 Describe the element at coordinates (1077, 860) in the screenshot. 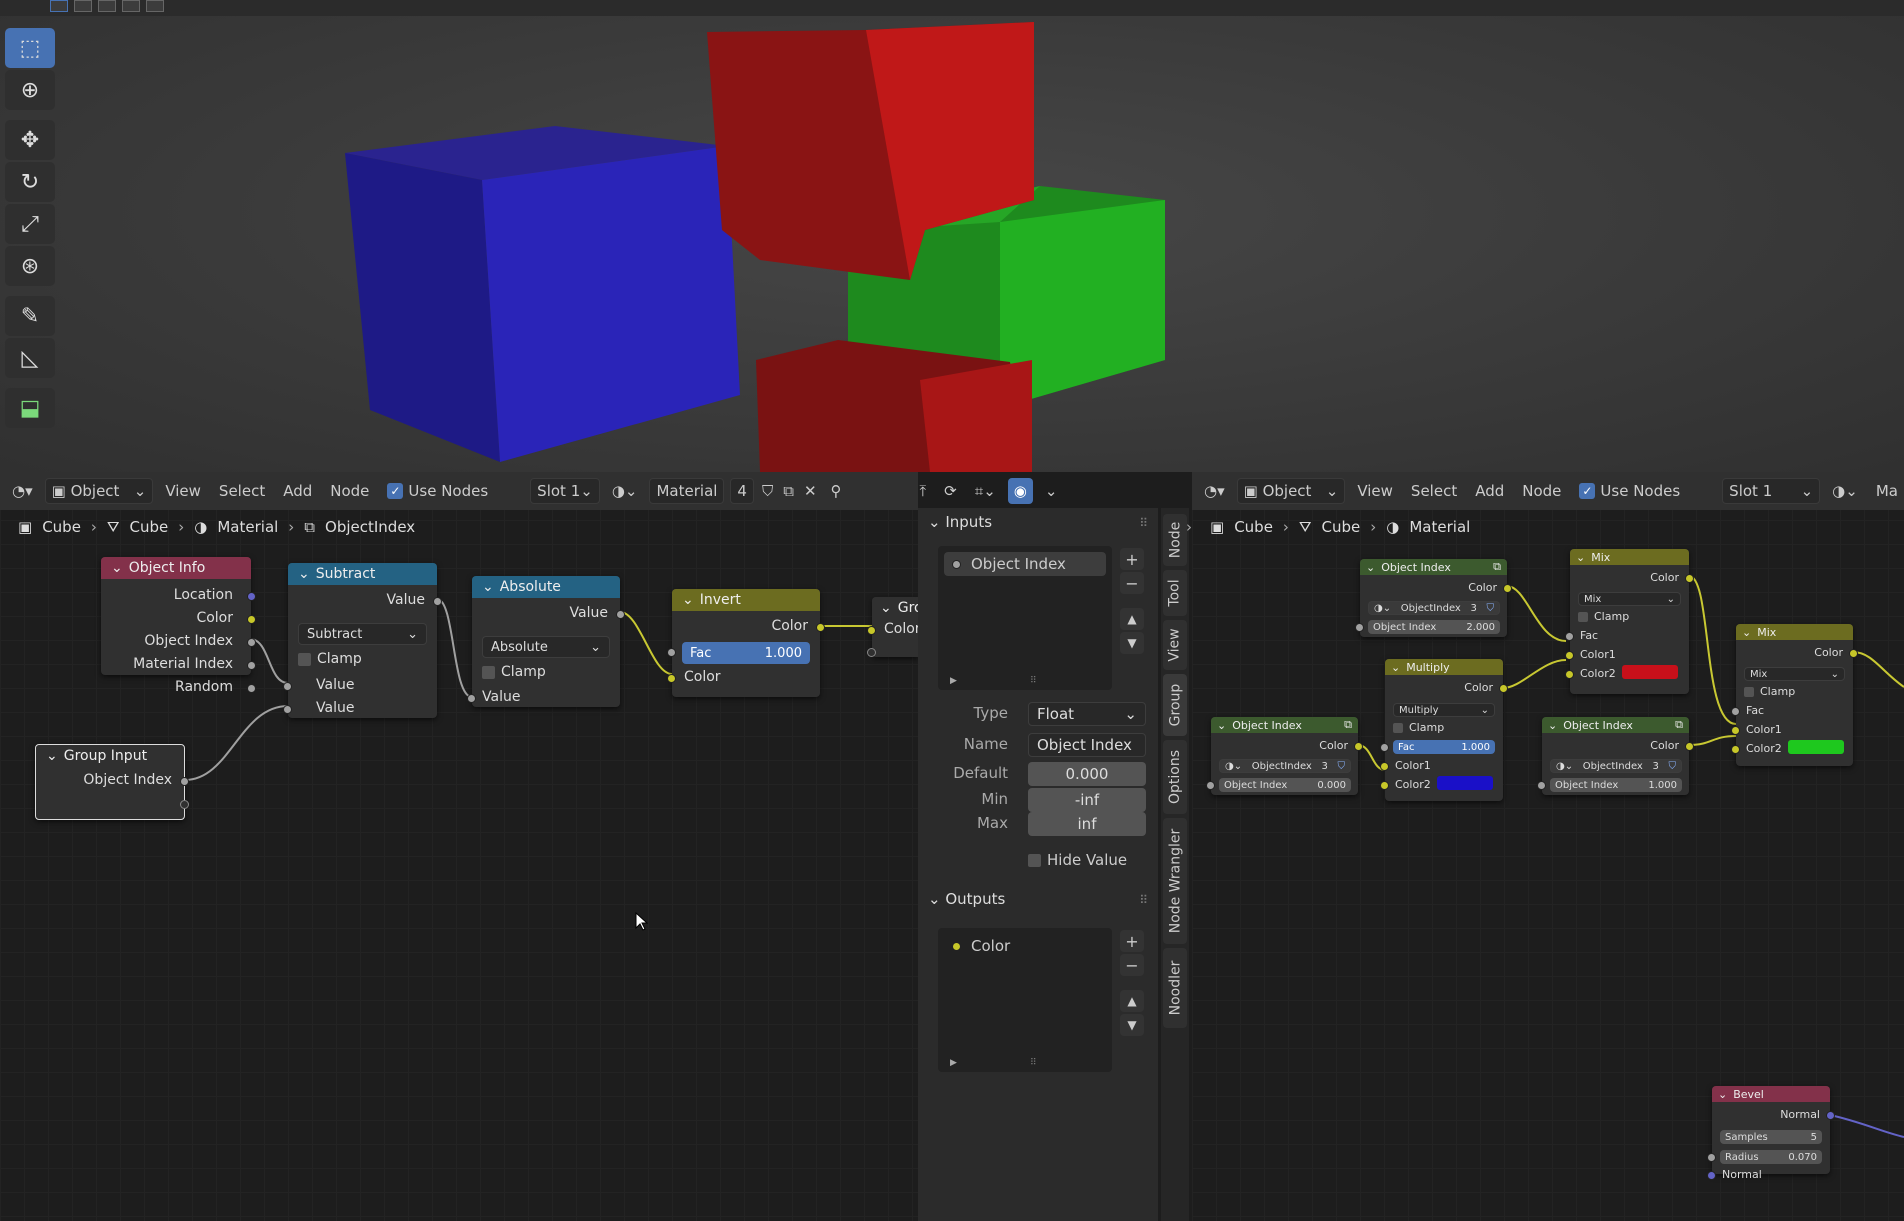

I see `hide-value-checkbox: Hide Value` at that location.